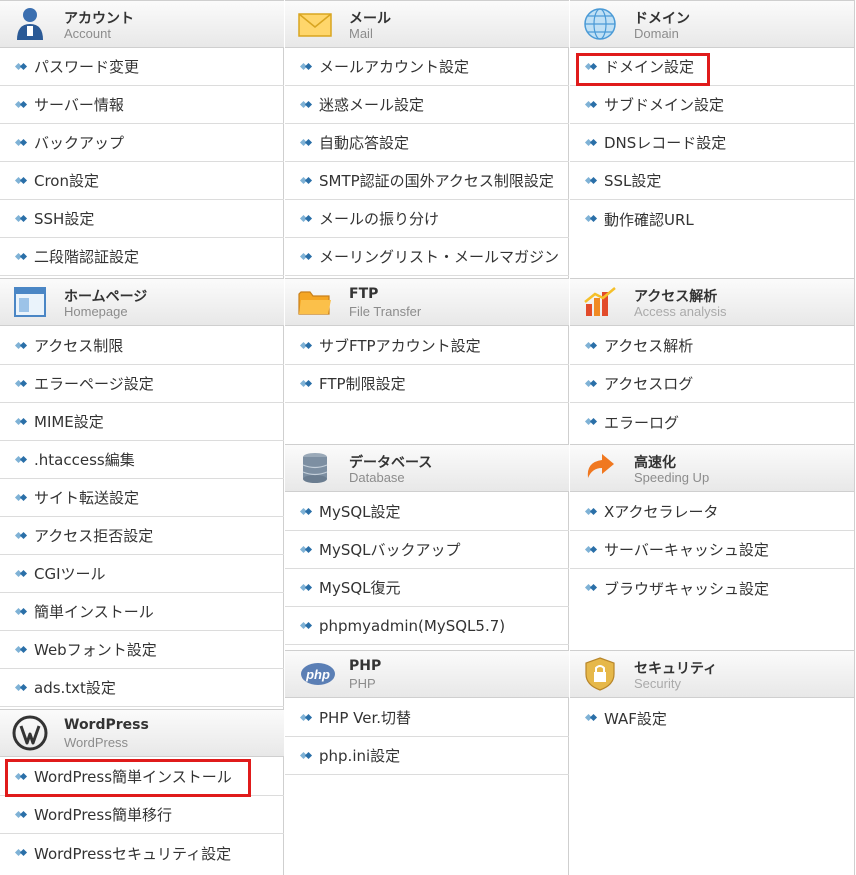 This screenshot has width=856, height=875. What do you see at coordinates (712, 67) in the screenshot?
I see `menu-item-domain-settings: ドメイン設定` at bounding box center [712, 67].